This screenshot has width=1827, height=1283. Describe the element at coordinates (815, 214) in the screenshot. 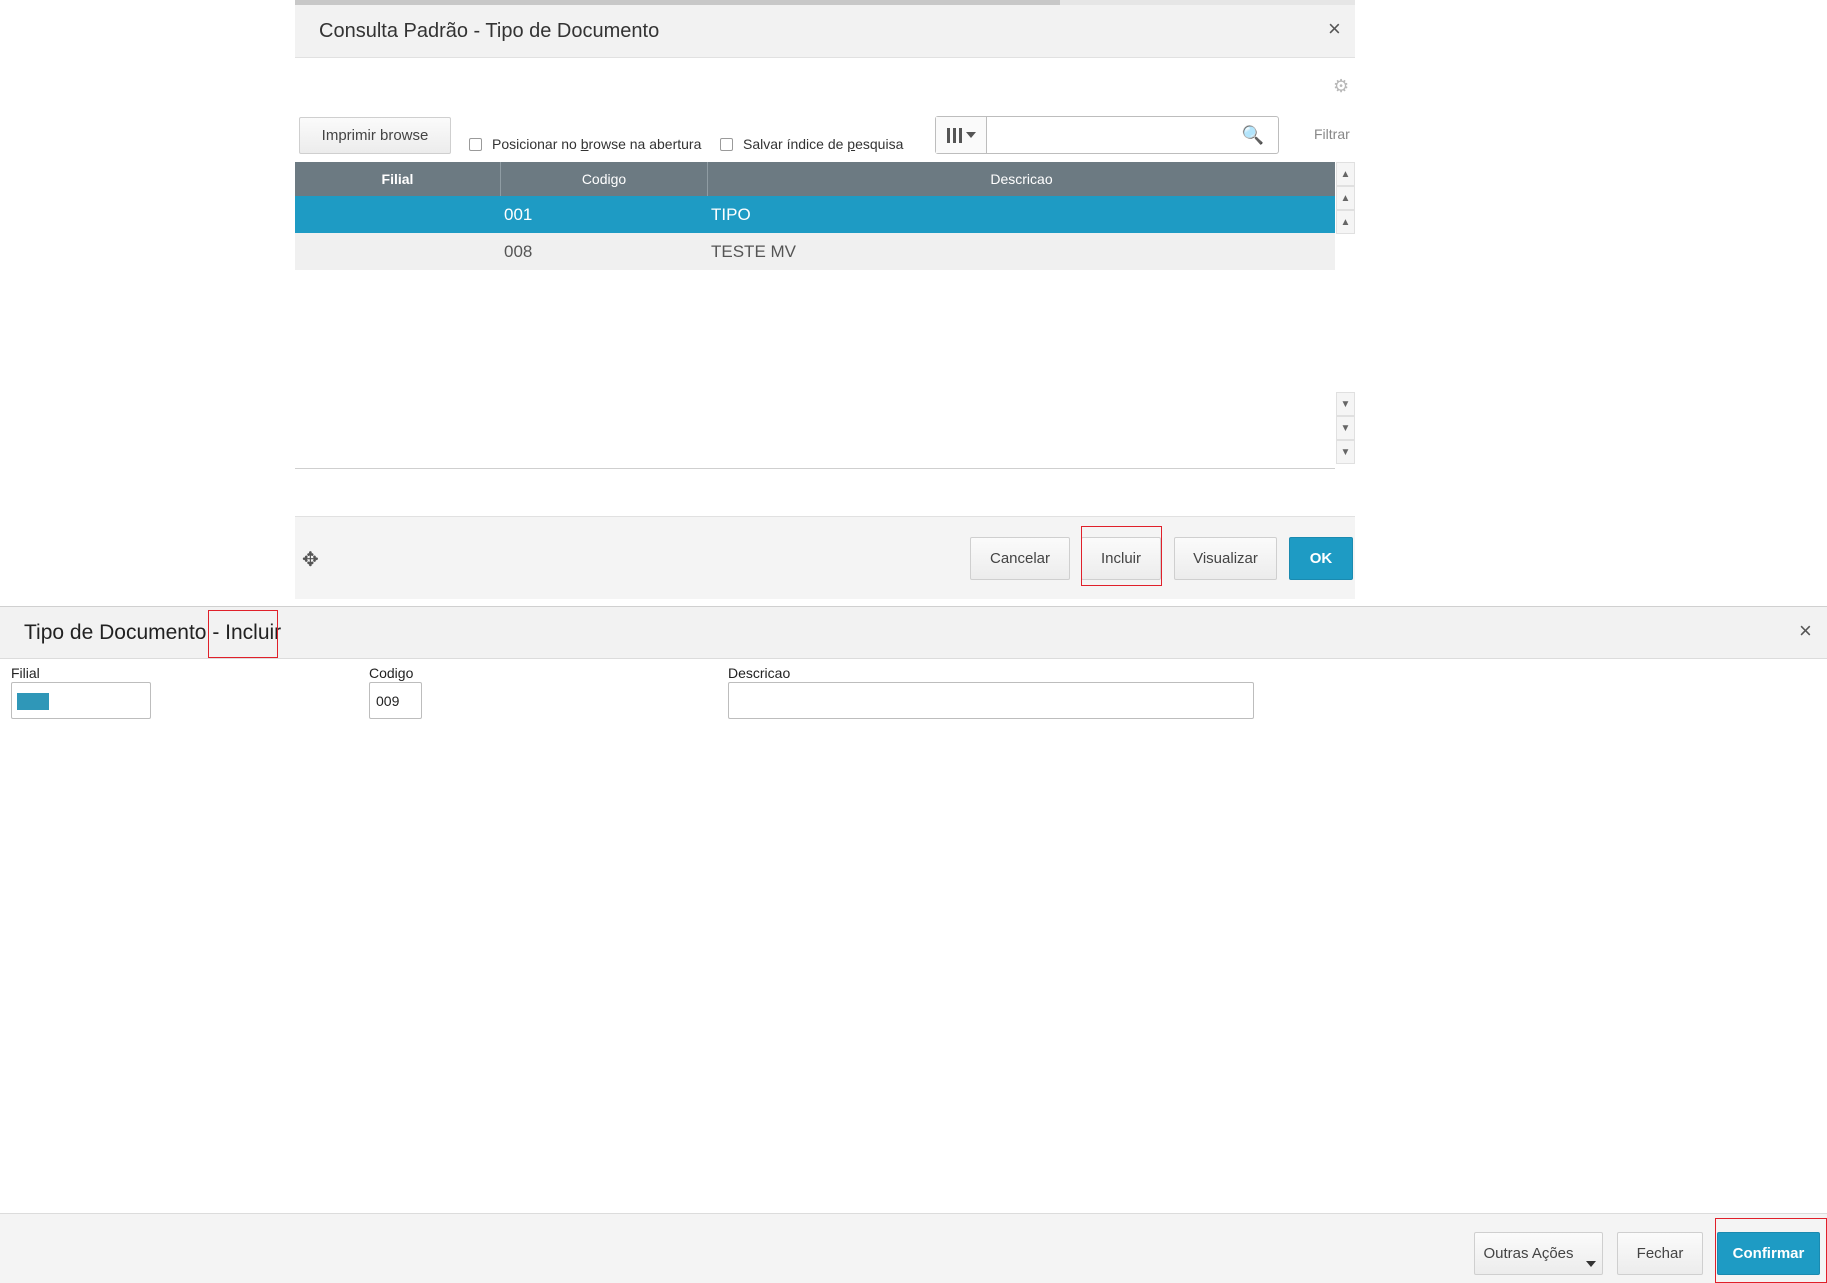

I see `table-row: 001 TIPO` at that location.